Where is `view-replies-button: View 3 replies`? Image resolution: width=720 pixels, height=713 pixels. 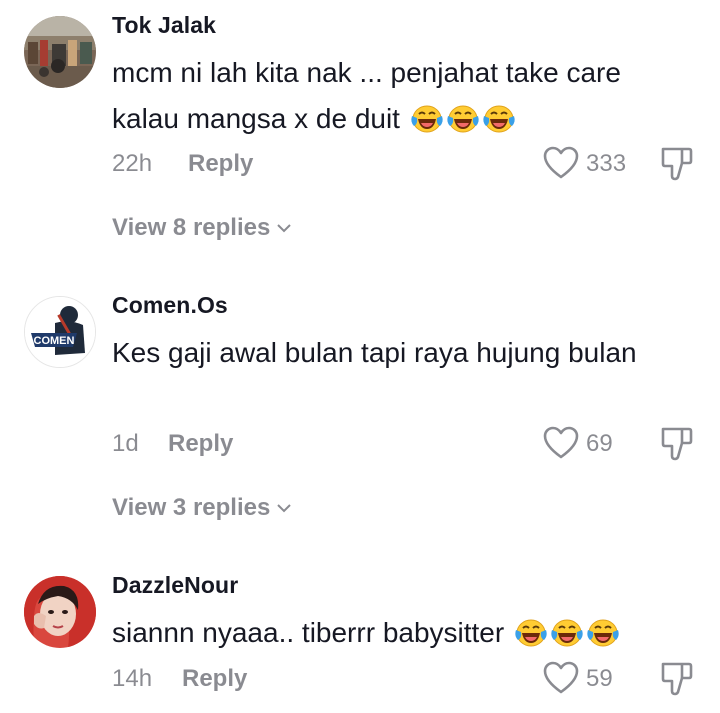
view-replies-button: View 3 replies is located at coordinates (202, 508).